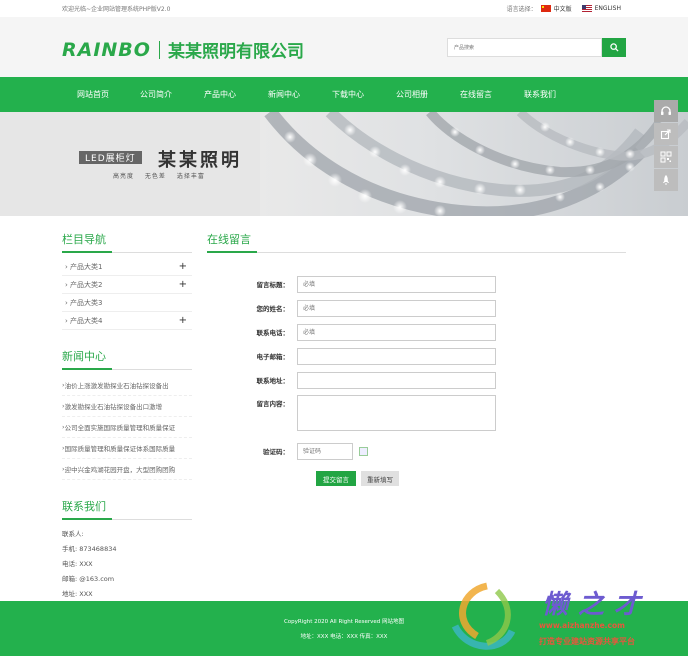  I want to click on news-item: › 公司全面实施国际质量管理和质量保证, so click(127, 427).